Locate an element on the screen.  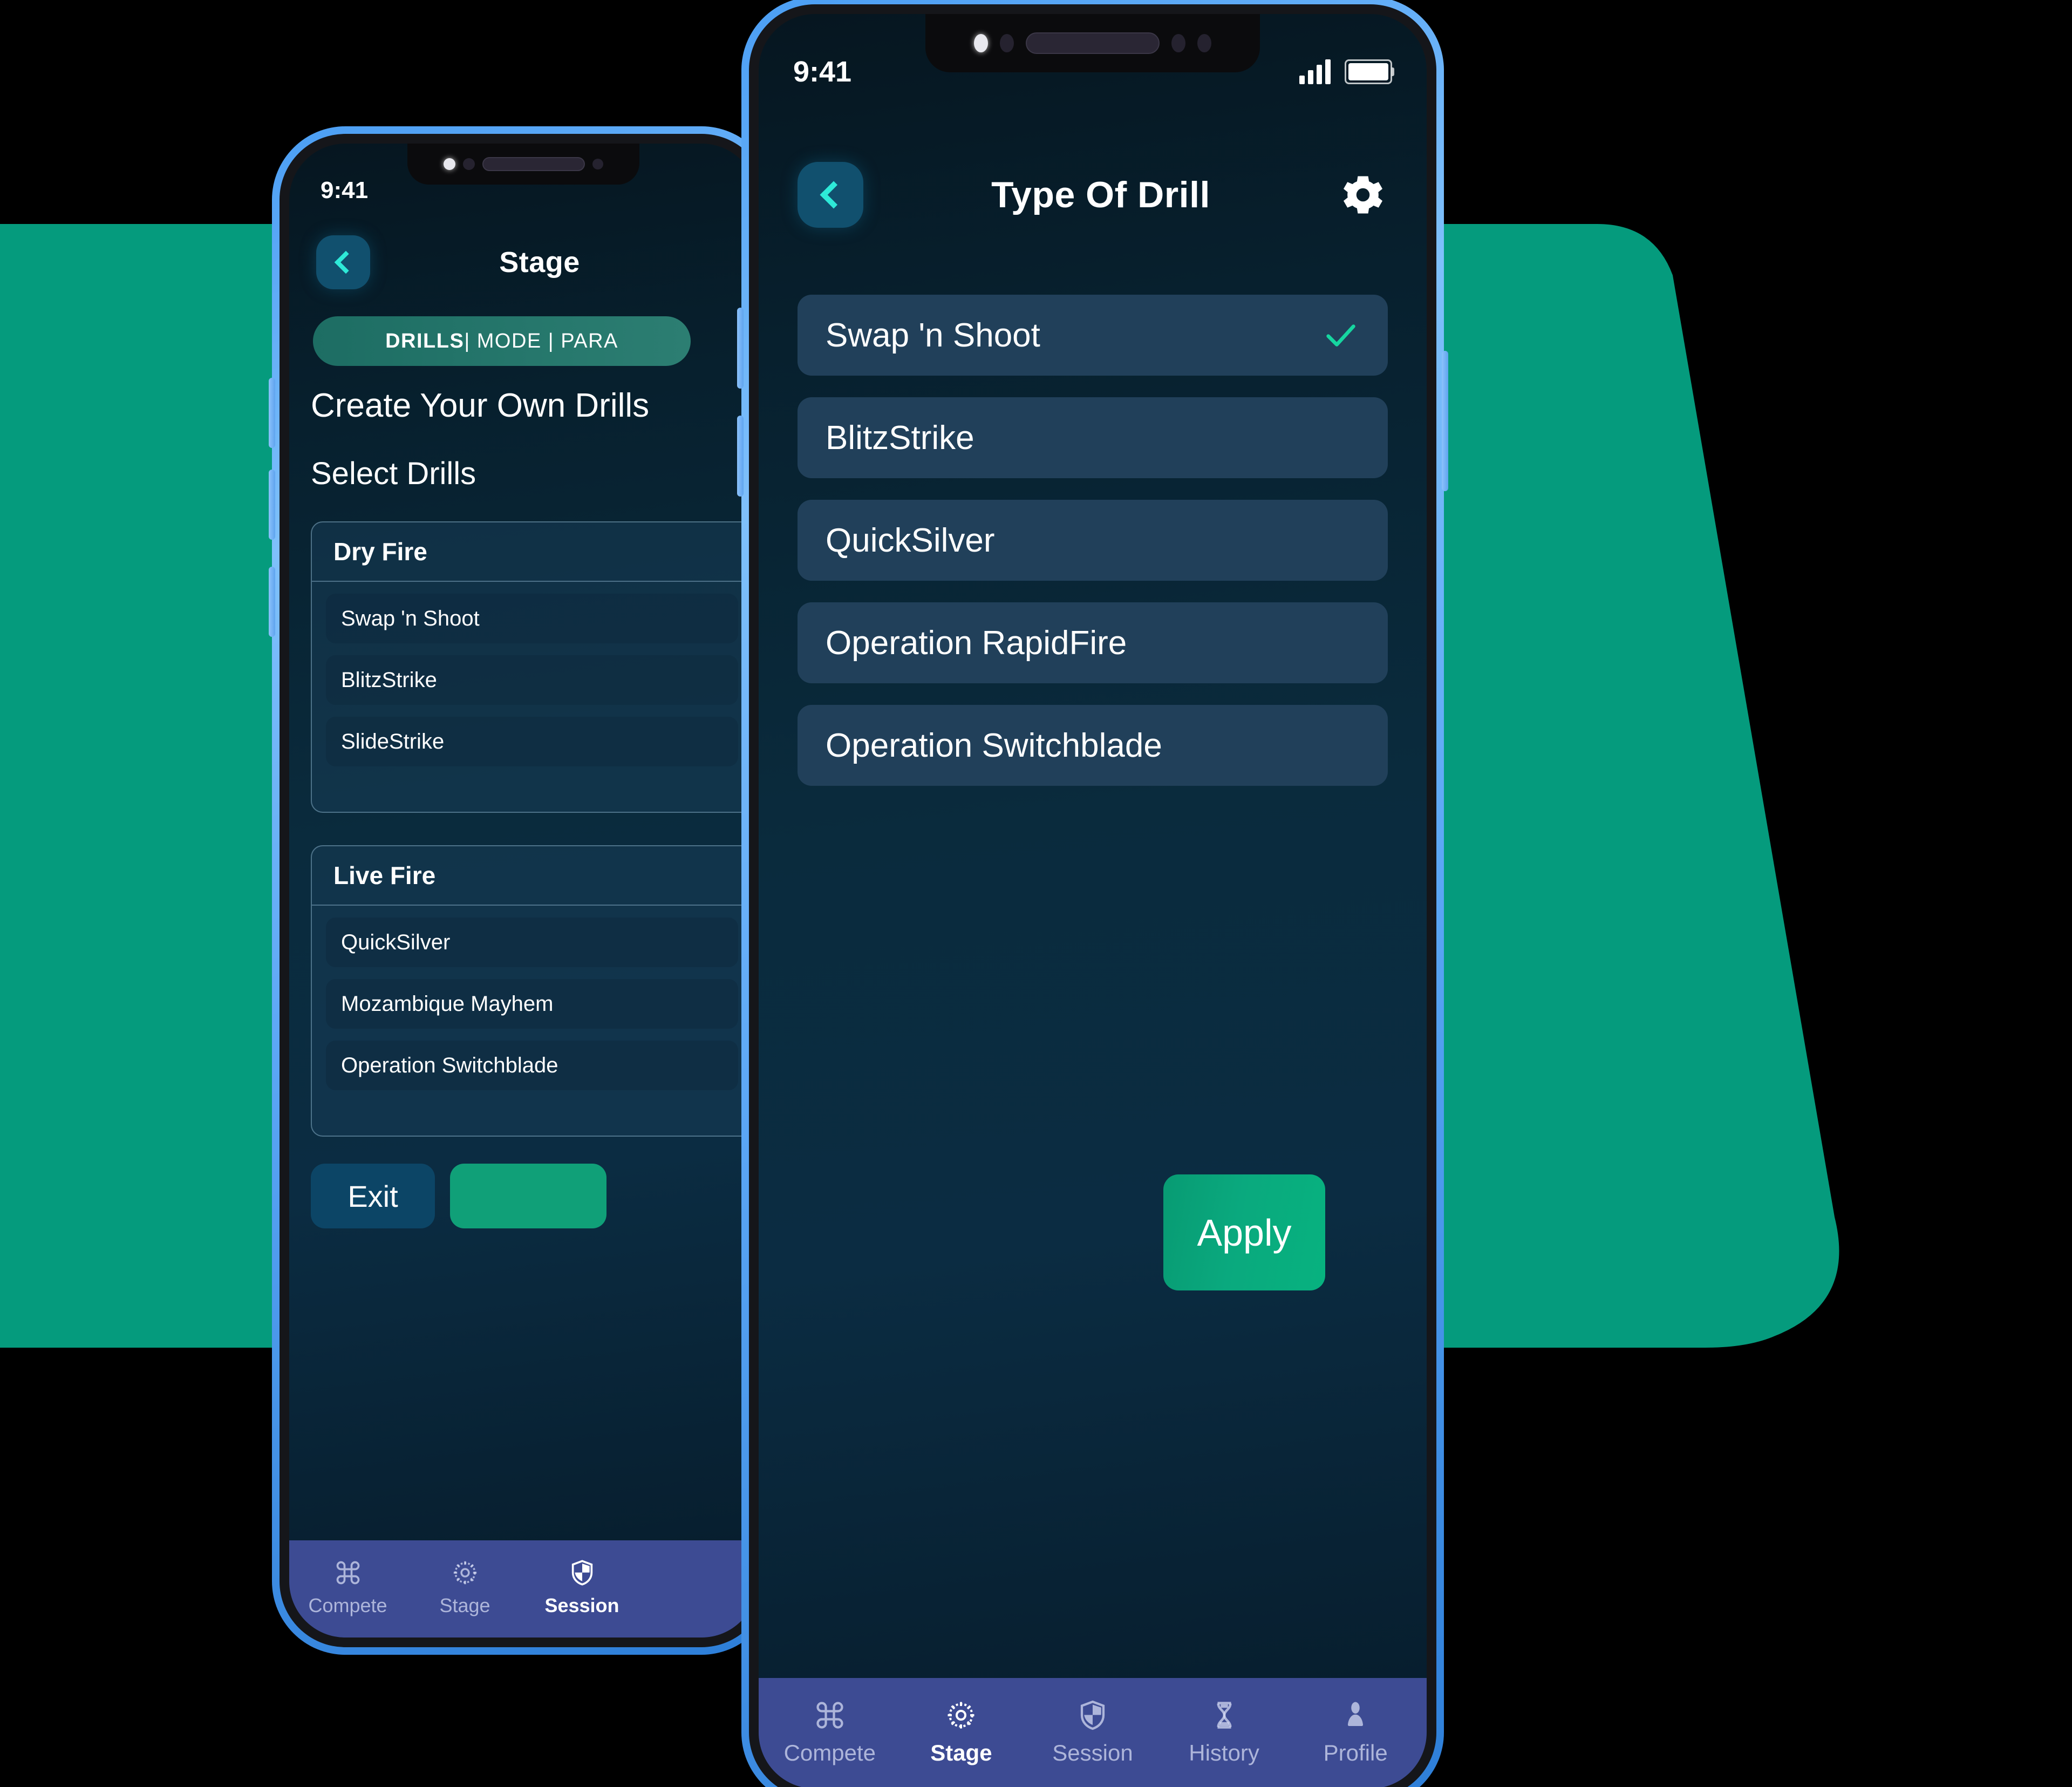
back-phone-bottom-nav: Compete Stage Session is located at coordinates (523, 1588).